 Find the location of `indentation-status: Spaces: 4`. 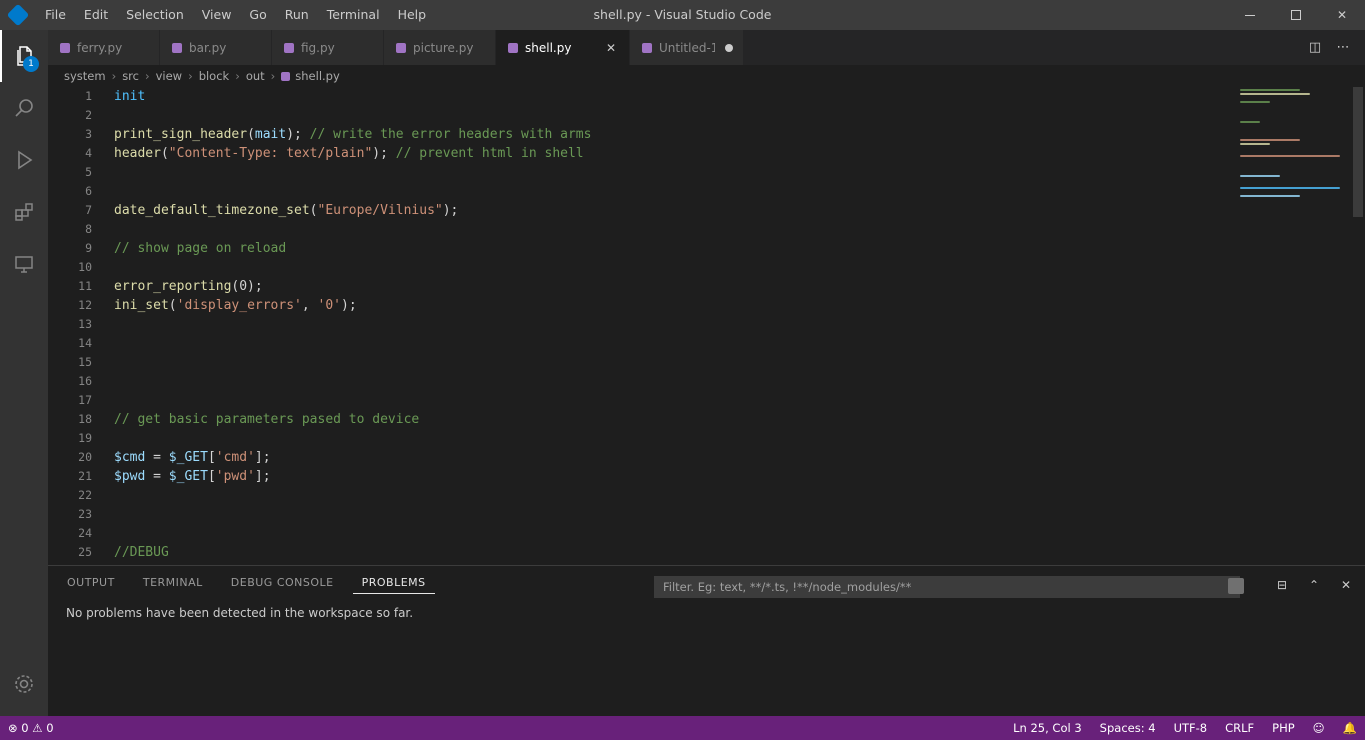

indentation-status: Spaces: 4 is located at coordinates (1128, 728).